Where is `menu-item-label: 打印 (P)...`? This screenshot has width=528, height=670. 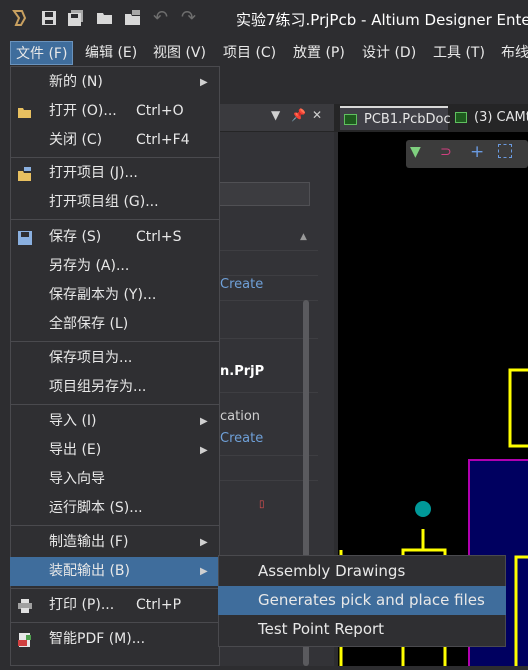 menu-item-label: 打印 (P)... is located at coordinates (82, 605).